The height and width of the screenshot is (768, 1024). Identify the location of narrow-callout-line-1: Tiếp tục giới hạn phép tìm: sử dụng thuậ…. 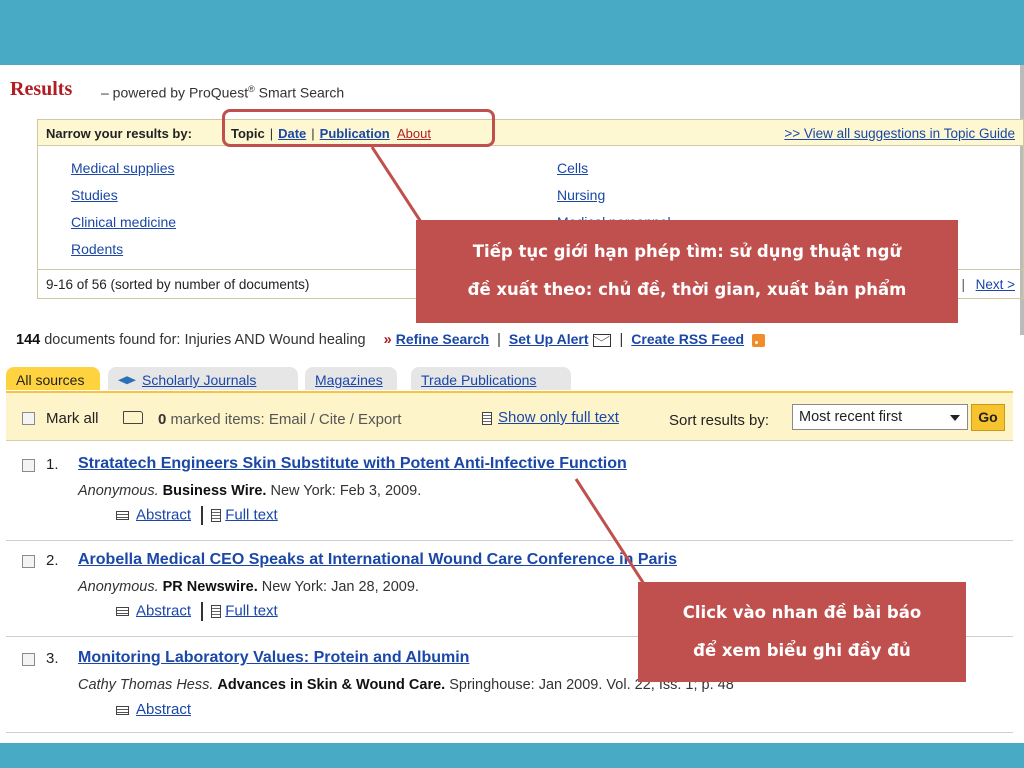
(687, 251).